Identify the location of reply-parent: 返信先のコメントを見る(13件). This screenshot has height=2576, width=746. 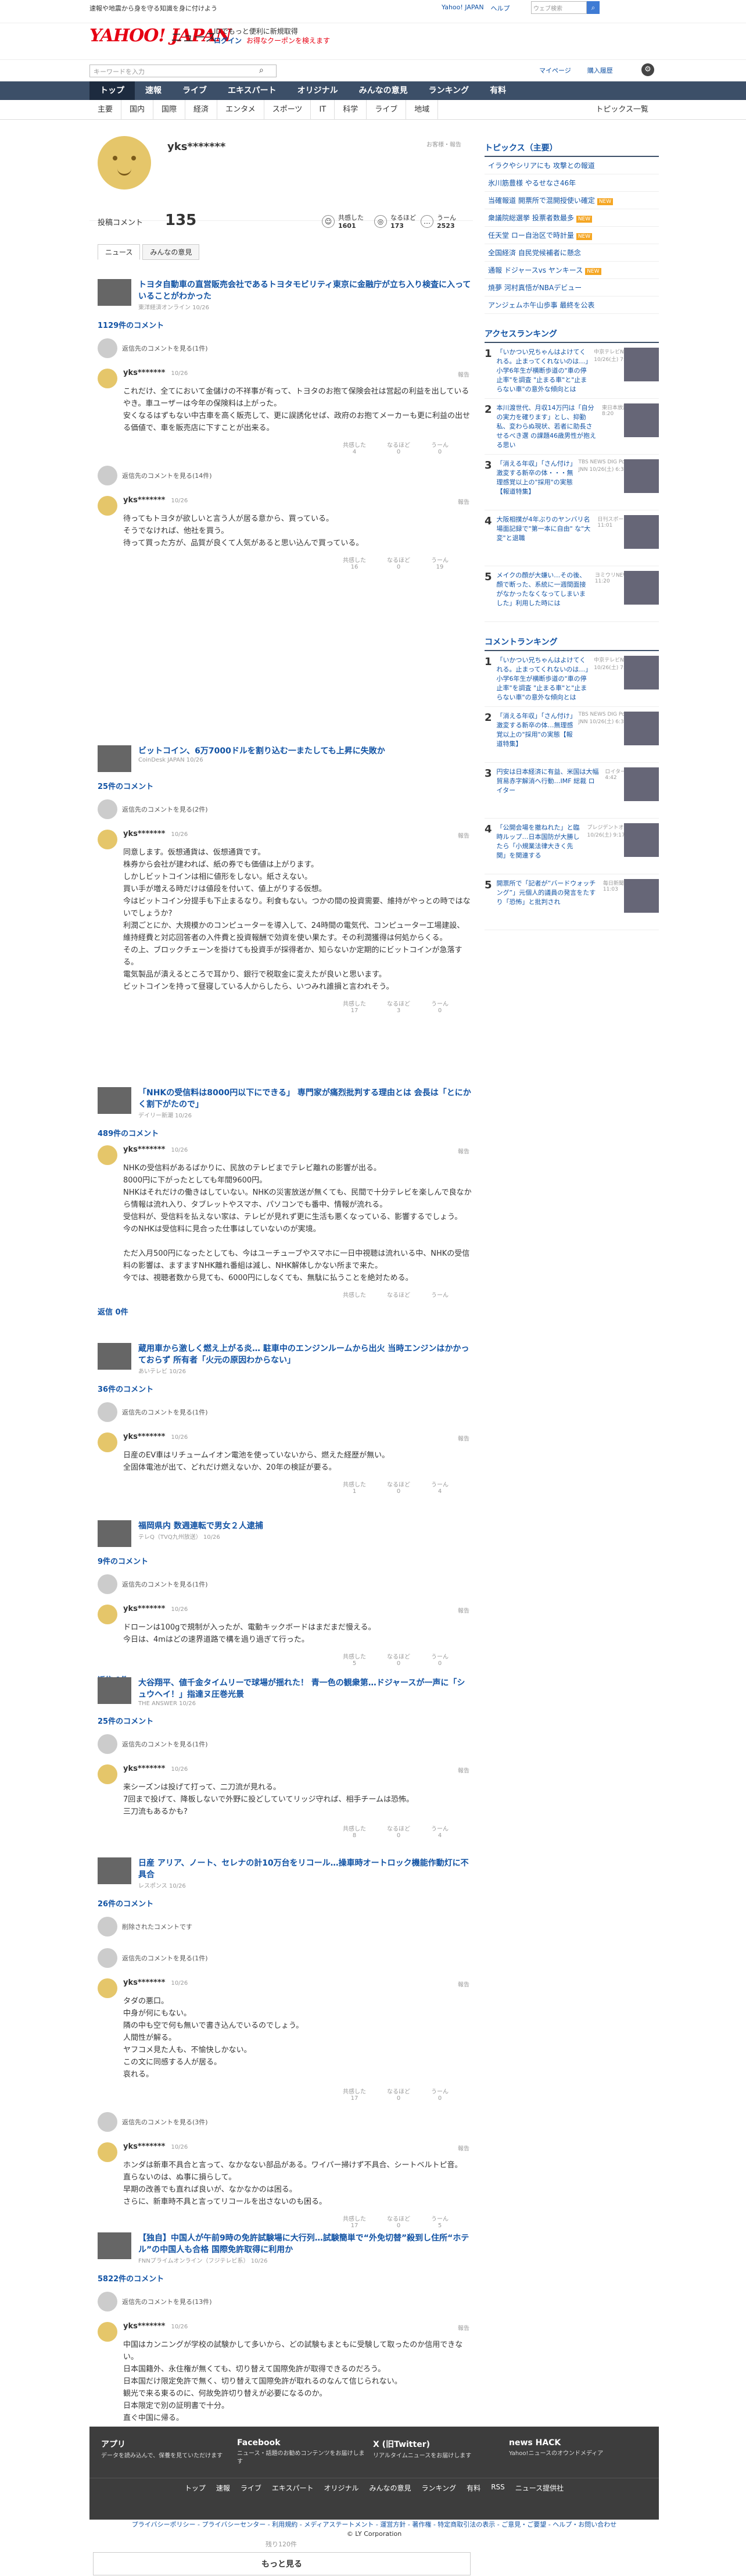
(284, 2301).